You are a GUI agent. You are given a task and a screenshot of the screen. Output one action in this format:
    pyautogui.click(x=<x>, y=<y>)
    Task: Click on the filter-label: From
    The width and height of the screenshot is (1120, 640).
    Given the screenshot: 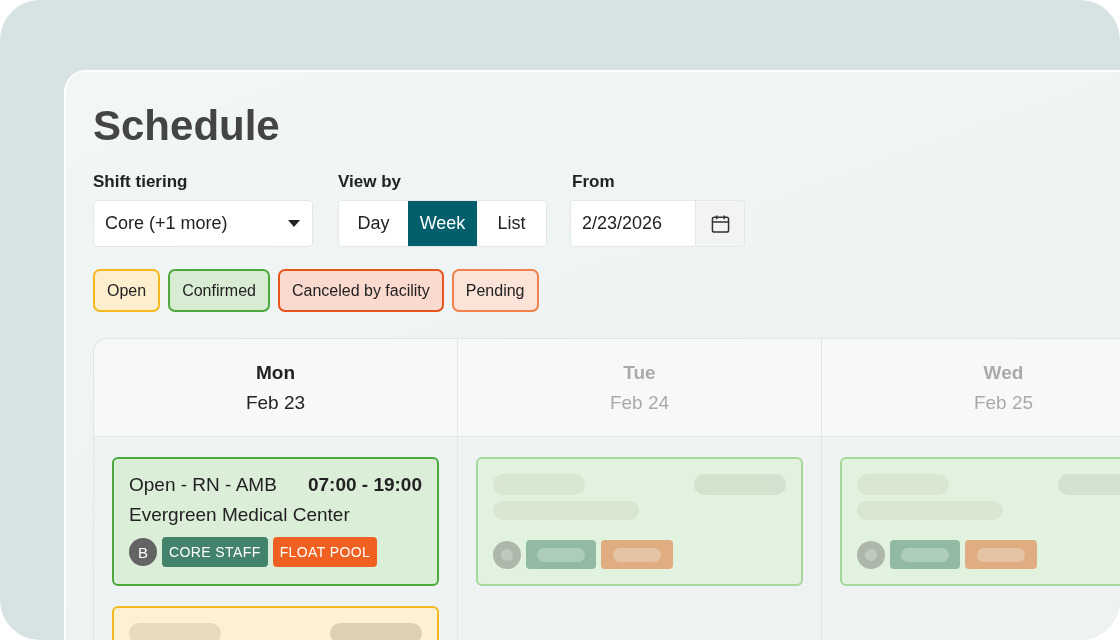 What is the action you would take?
    pyautogui.click(x=593, y=182)
    